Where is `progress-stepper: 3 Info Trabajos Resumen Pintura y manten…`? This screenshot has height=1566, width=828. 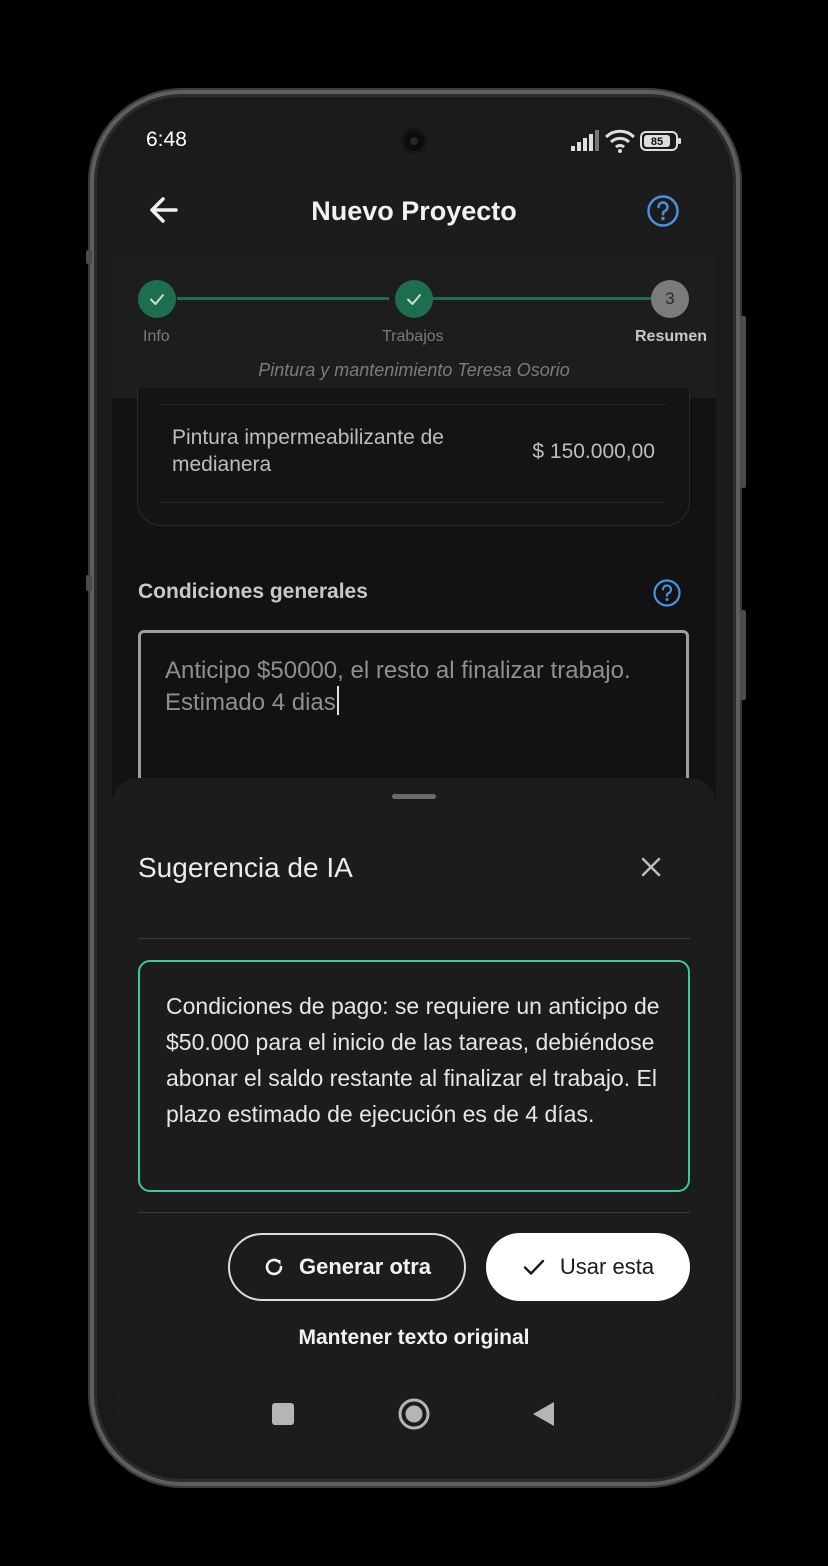
progress-stepper: 3 Info Trabajos Resumen Pintura y manten… is located at coordinates (414, 327).